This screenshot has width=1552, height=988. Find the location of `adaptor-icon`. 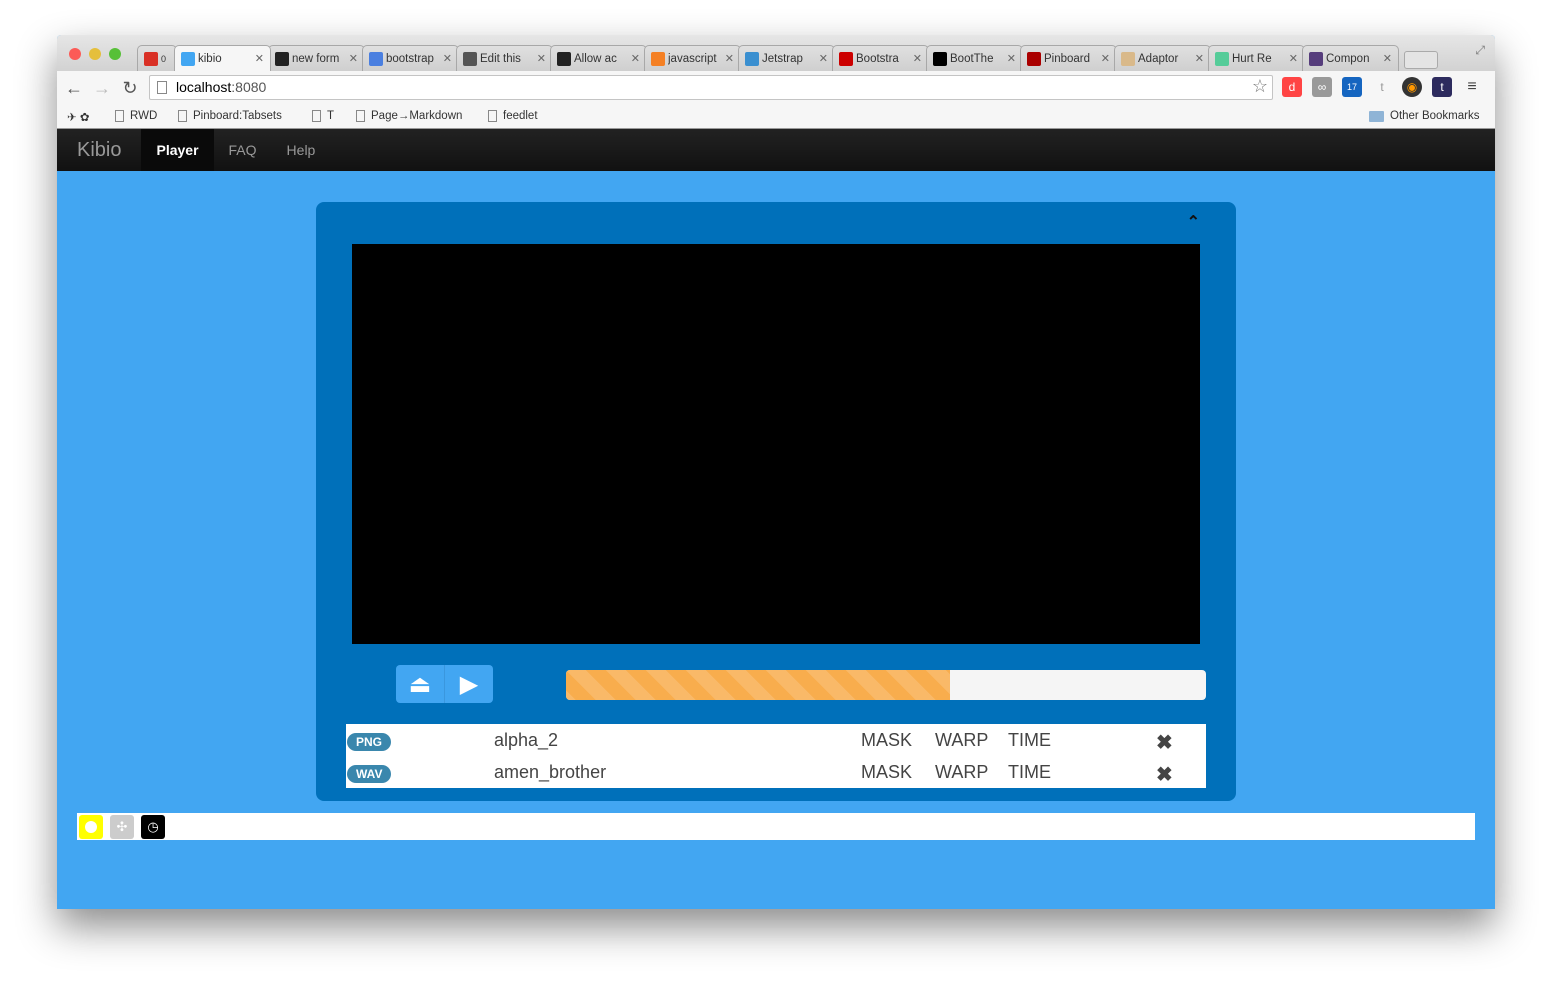

adaptor-icon is located at coordinates (1128, 58).